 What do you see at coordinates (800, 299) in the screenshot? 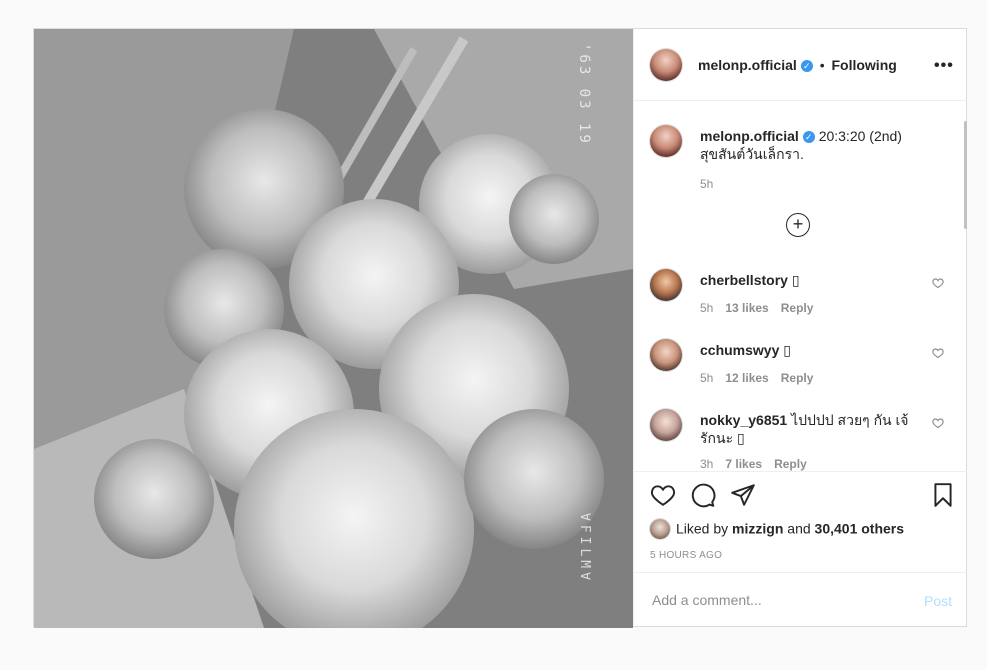
I see `comment-item: cherbellstory ▯ 5h 13 likes Reply` at bounding box center [800, 299].